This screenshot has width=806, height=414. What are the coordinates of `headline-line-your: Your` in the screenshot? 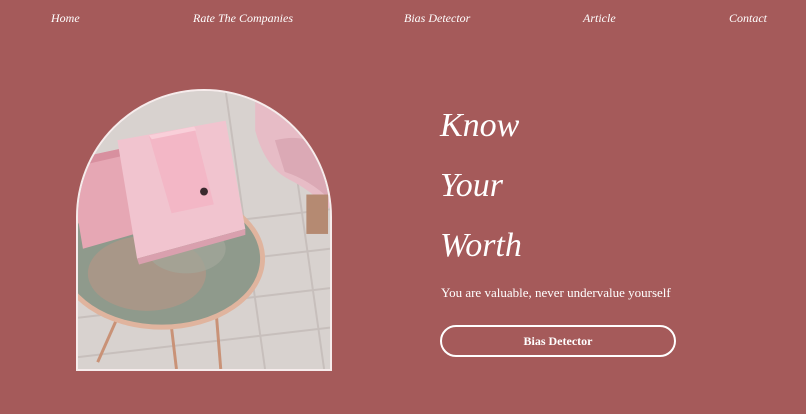 It's located at (472, 185).